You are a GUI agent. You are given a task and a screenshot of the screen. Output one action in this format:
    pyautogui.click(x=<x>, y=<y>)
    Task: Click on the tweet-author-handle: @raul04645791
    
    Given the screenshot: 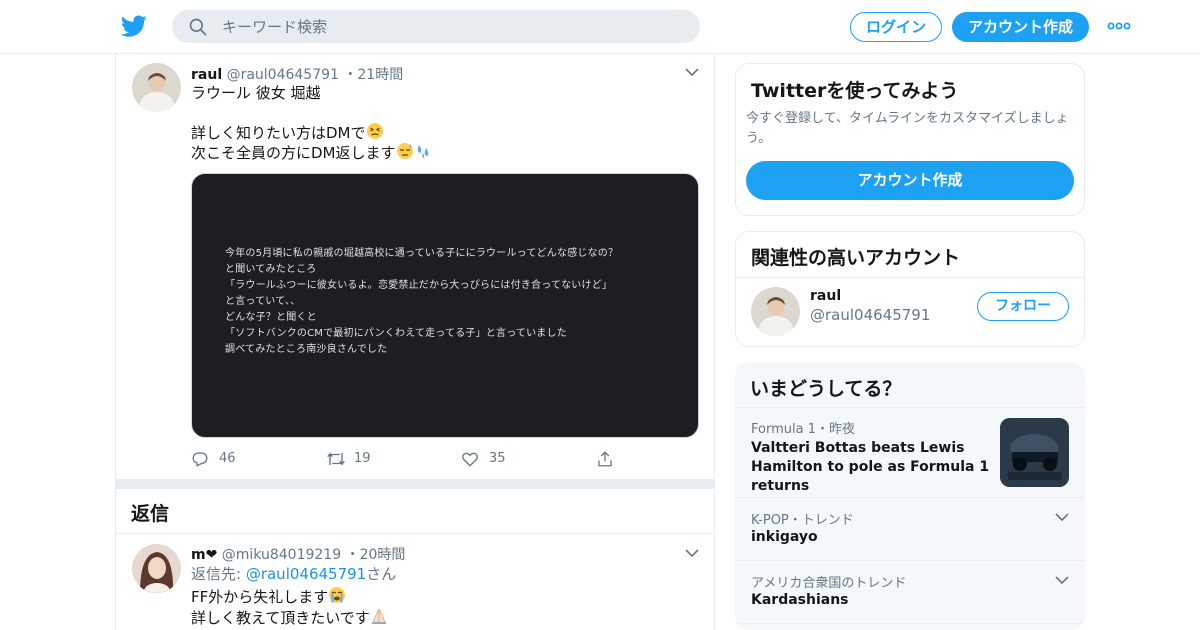 What is the action you would take?
    pyautogui.click(x=283, y=75)
    